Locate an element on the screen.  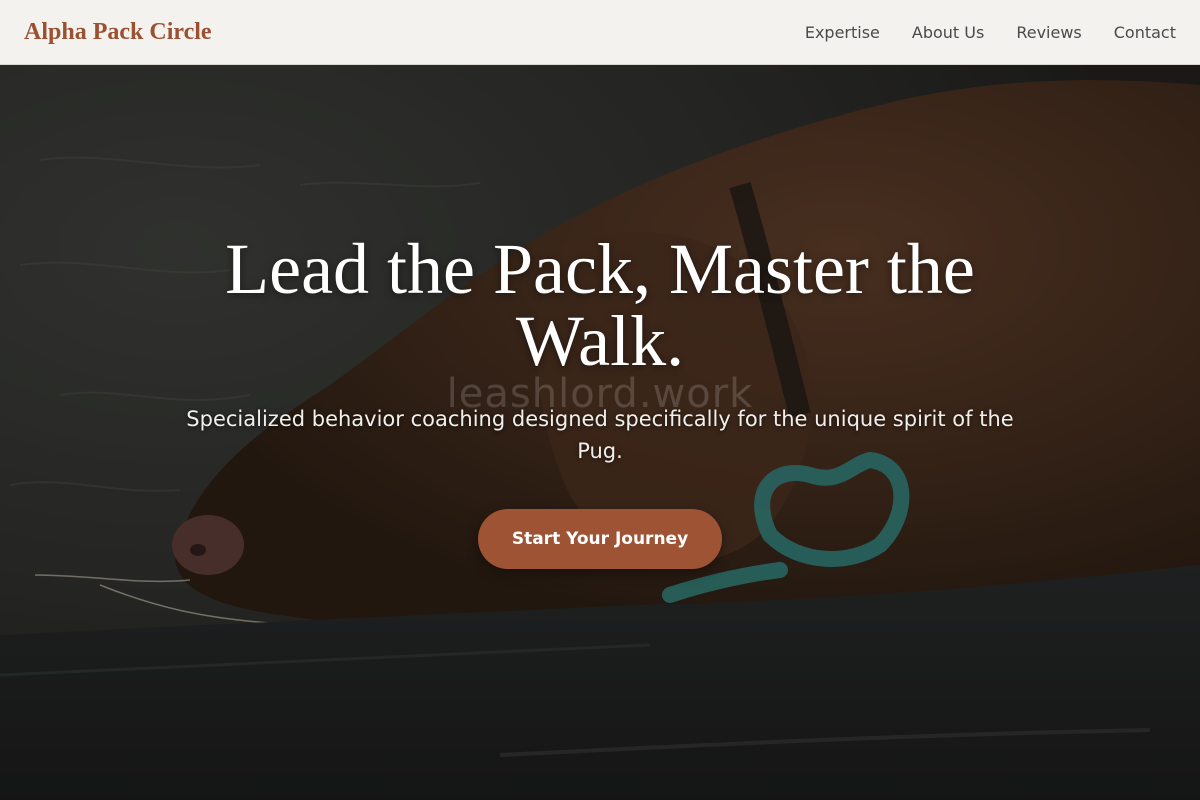
nav-link-expertise: Expertise is located at coordinates (842, 32).